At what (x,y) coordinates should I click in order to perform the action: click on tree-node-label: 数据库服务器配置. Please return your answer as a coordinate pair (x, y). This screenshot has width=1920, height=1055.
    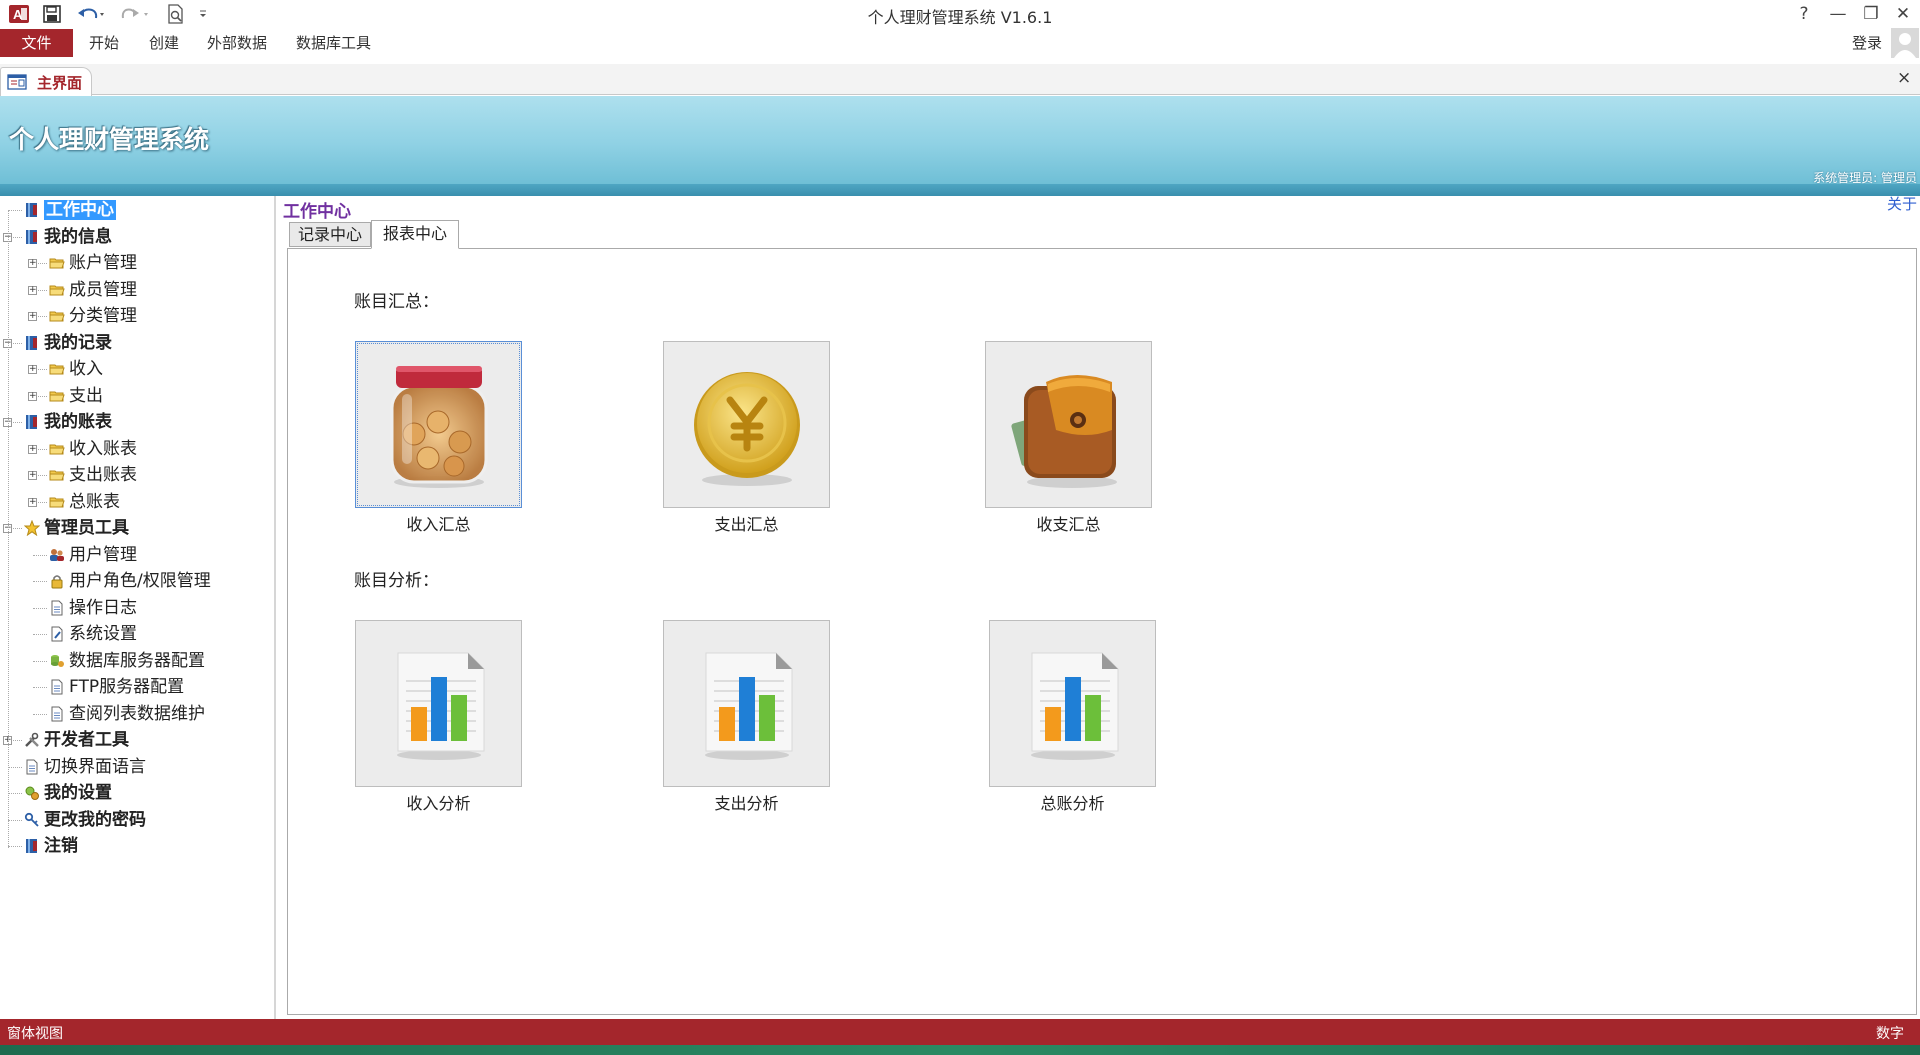
    Looking at the image, I should click on (137, 660).